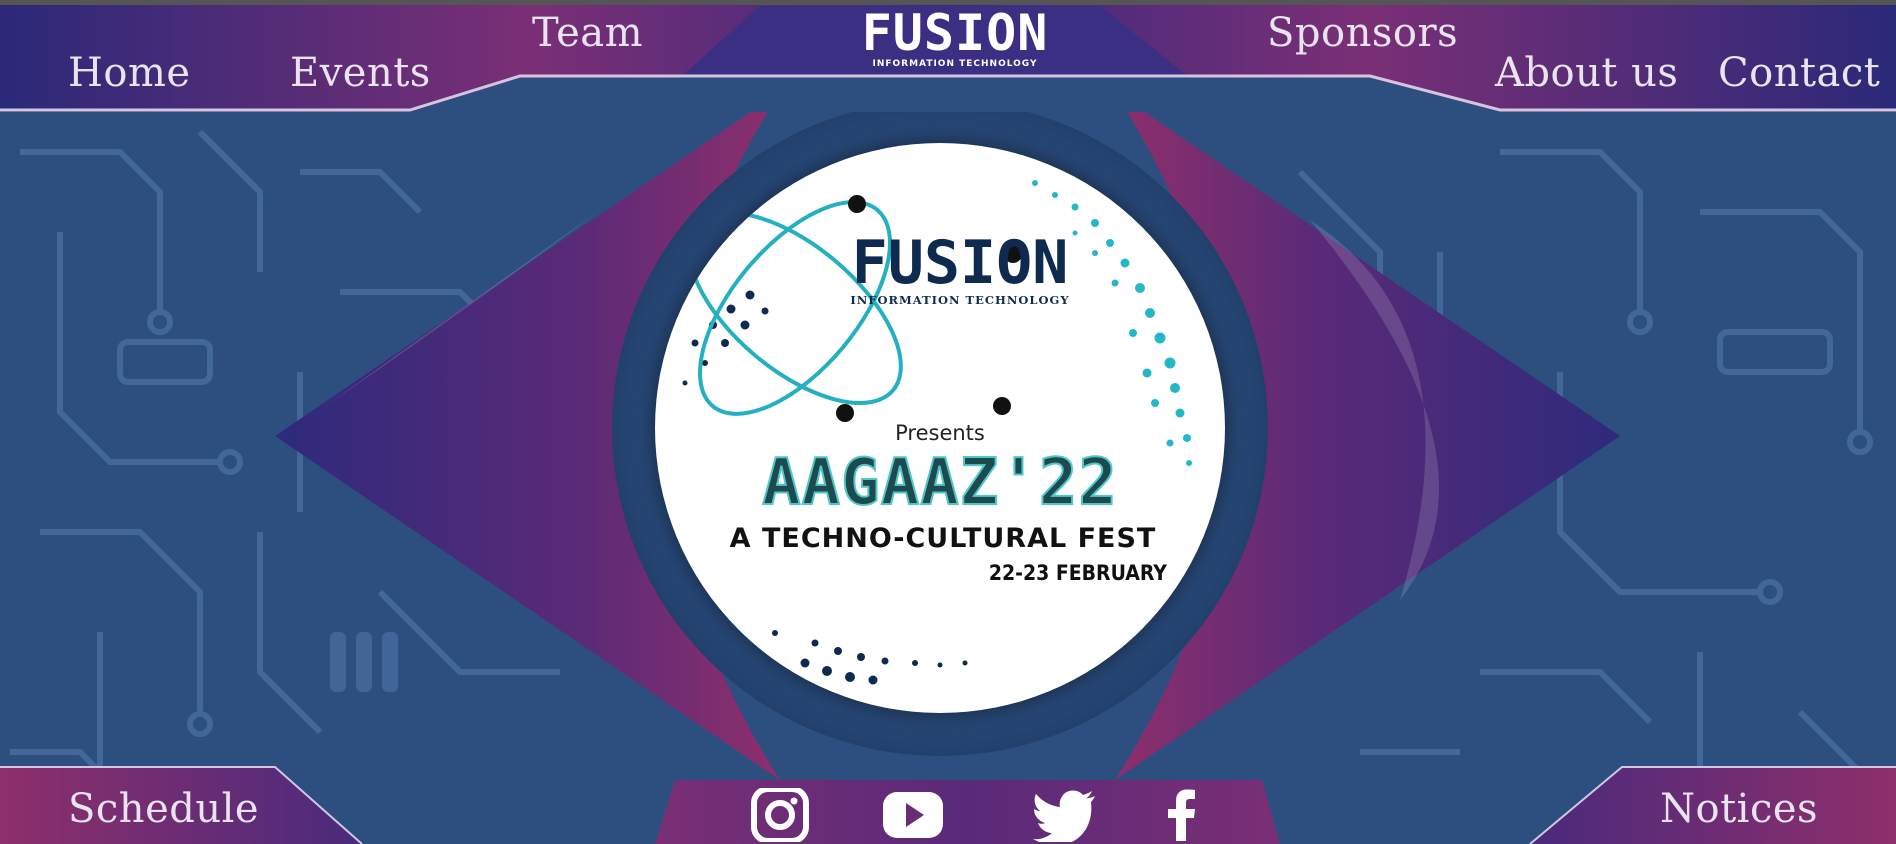 The image size is (1896, 844). What do you see at coordinates (943, 538) in the screenshot?
I see `event-tagline: A TECHNO-CULTURAL FEST` at bounding box center [943, 538].